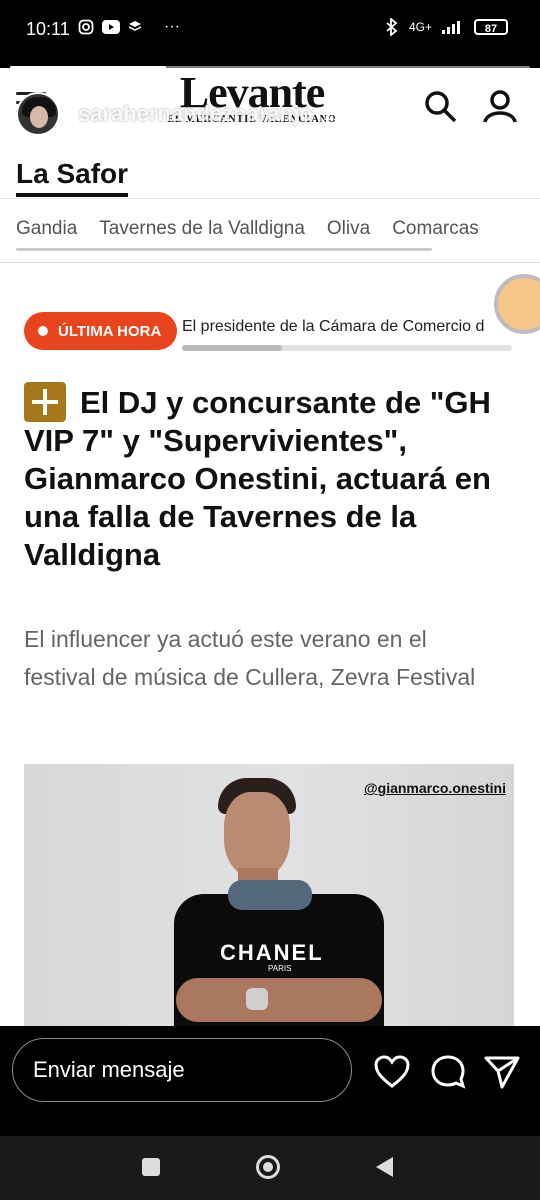  Describe the element at coordinates (347, 327) in the screenshot. I see `breaking-headline: El presidente de la Cámara de Comercio d` at that location.